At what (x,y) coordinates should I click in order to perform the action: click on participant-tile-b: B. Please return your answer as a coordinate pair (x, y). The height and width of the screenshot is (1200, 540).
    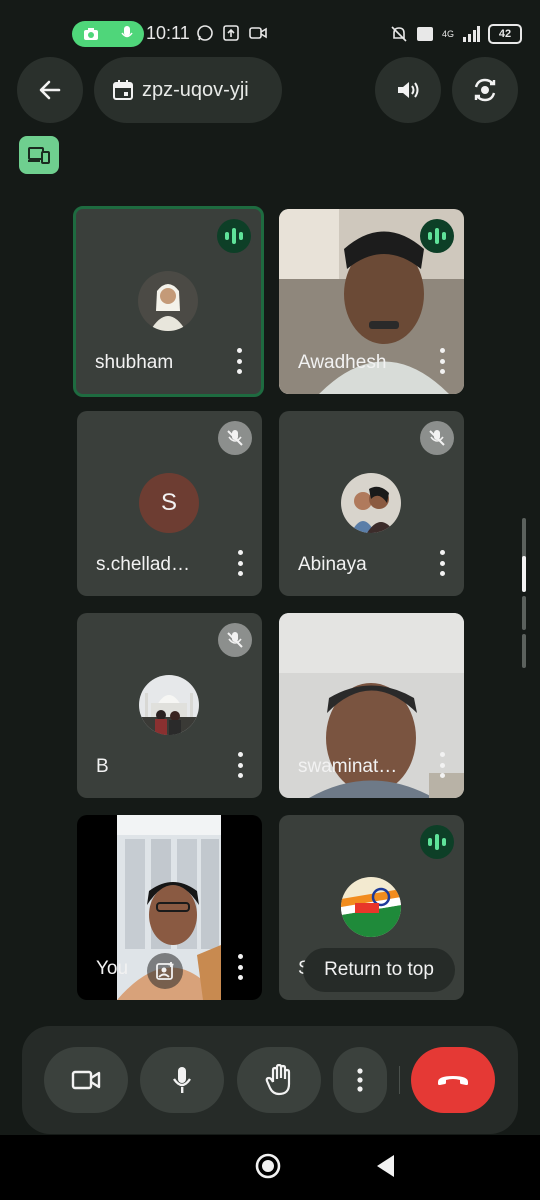
    Looking at the image, I should click on (169, 705).